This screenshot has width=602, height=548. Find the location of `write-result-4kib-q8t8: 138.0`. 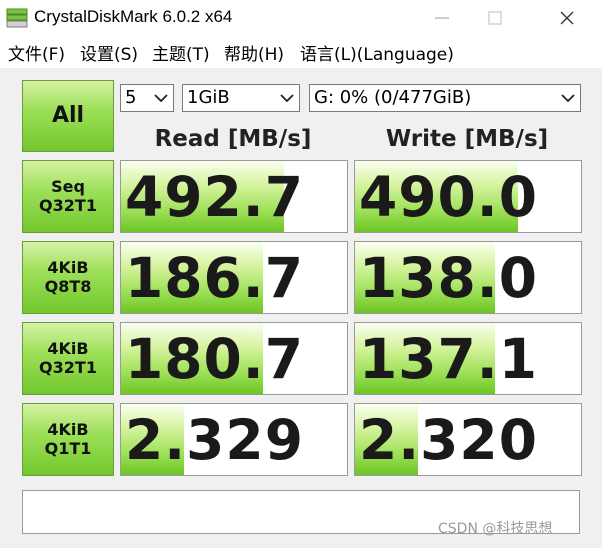

write-result-4kib-q8t8: 138.0 is located at coordinates (468, 277).